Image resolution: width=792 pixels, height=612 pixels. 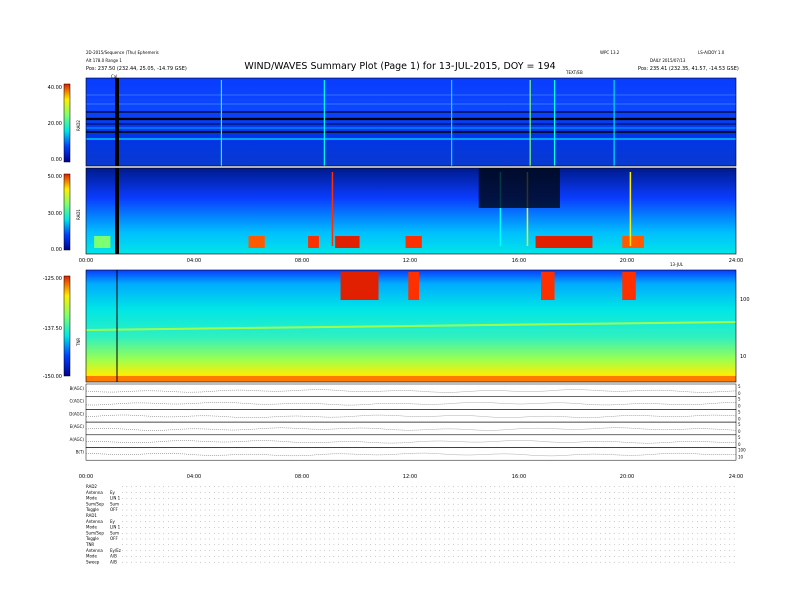 I want to click on rad1-x-end-label: 13-JUL, so click(x=677, y=264).